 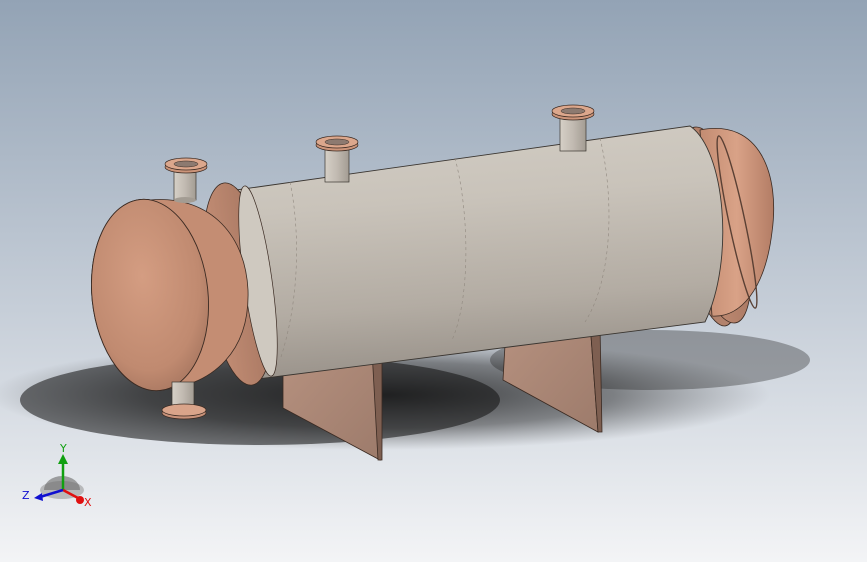 I want to click on y-axis-arrow-icon, so click(x=63, y=459).